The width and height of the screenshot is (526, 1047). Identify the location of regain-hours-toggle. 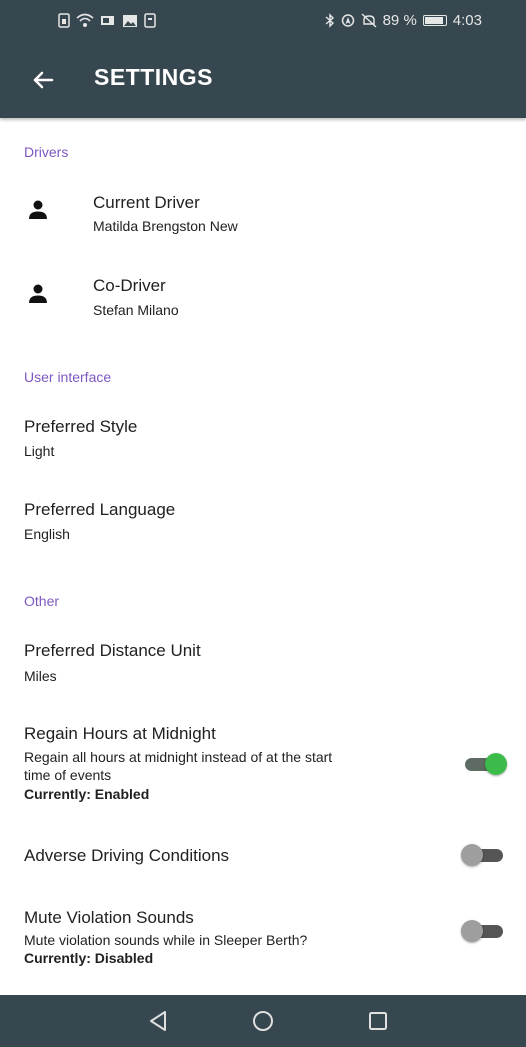
(484, 764).